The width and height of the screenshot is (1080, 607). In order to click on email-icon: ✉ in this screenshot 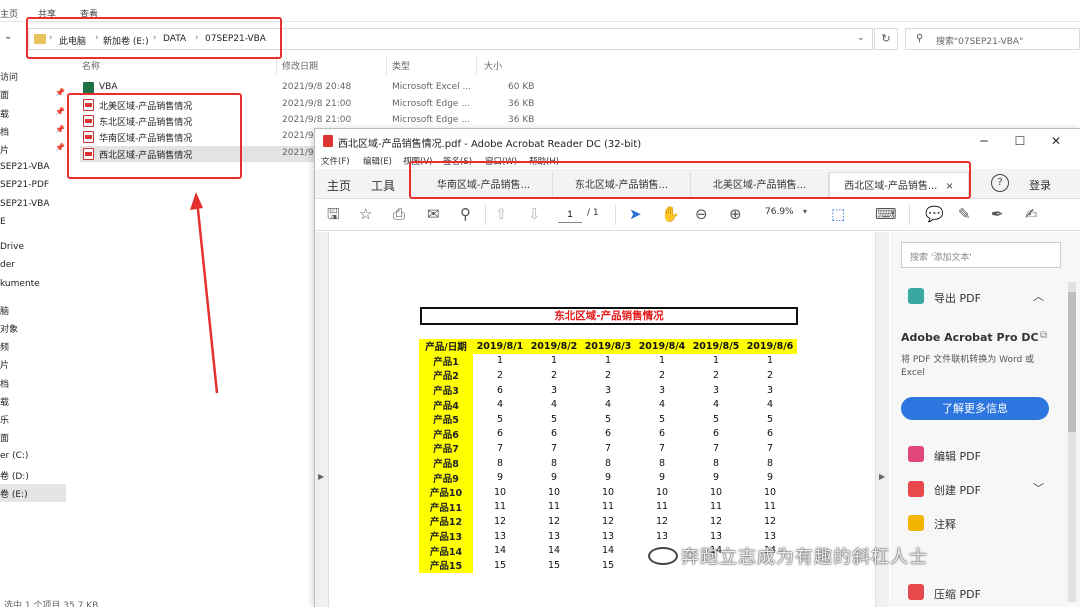, I will do `click(433, 214)`.